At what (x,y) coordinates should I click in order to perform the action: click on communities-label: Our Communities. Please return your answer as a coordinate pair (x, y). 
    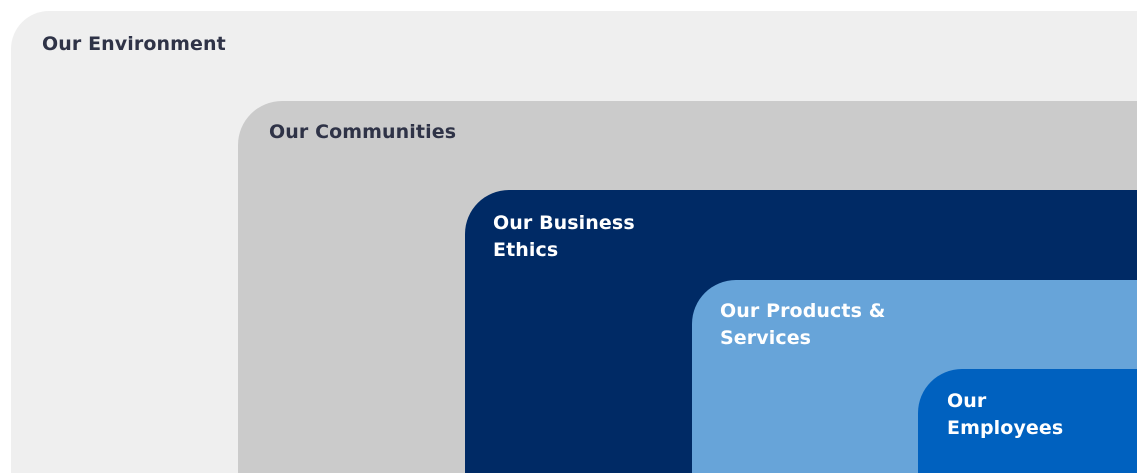
    Looking at the image, I should click on (363, 132).